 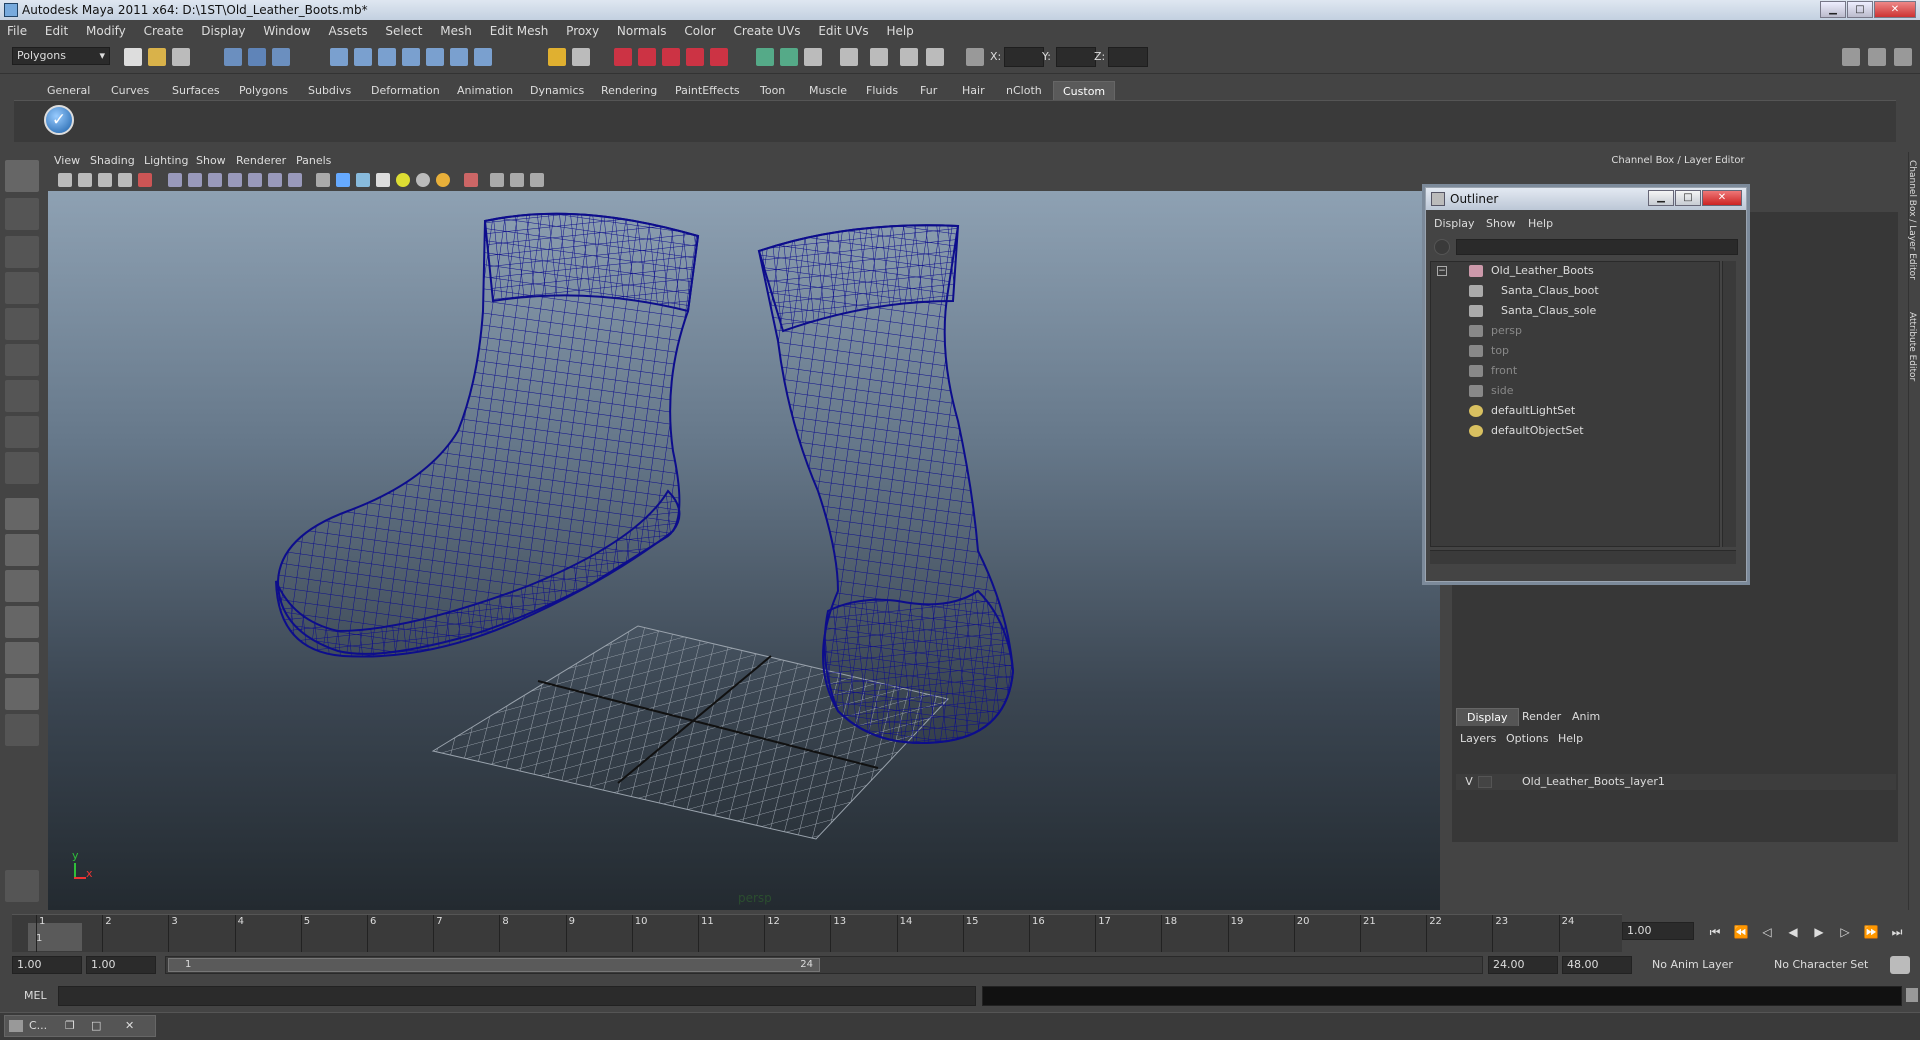 I want to click on y-field, so click(x=1076, y=57).